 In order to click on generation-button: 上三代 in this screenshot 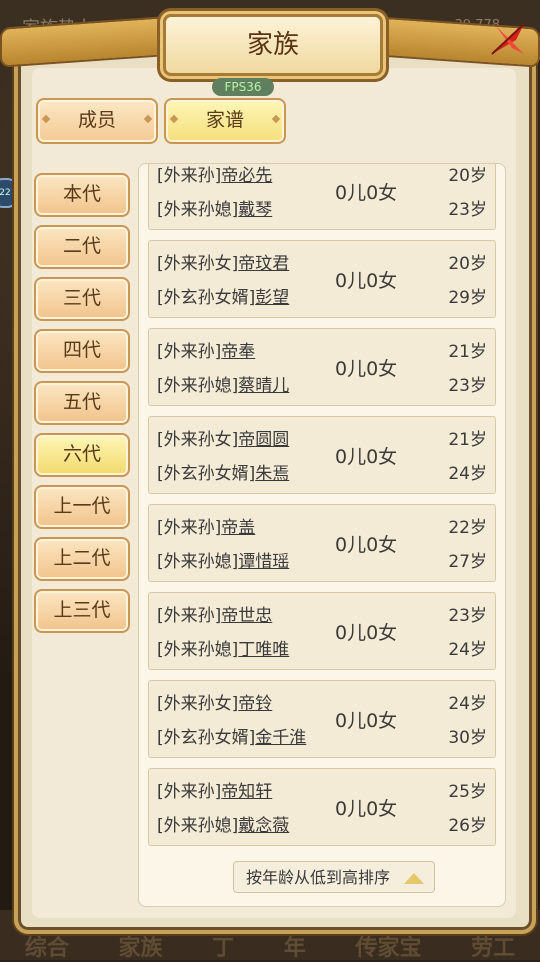, I will do `click(82, 611)`.